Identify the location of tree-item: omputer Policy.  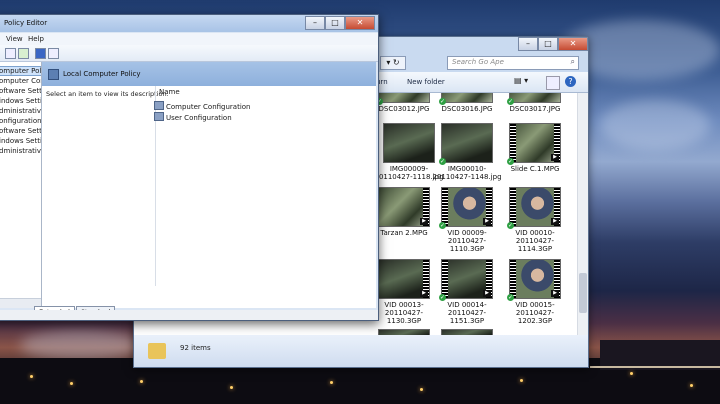
(20, 71).